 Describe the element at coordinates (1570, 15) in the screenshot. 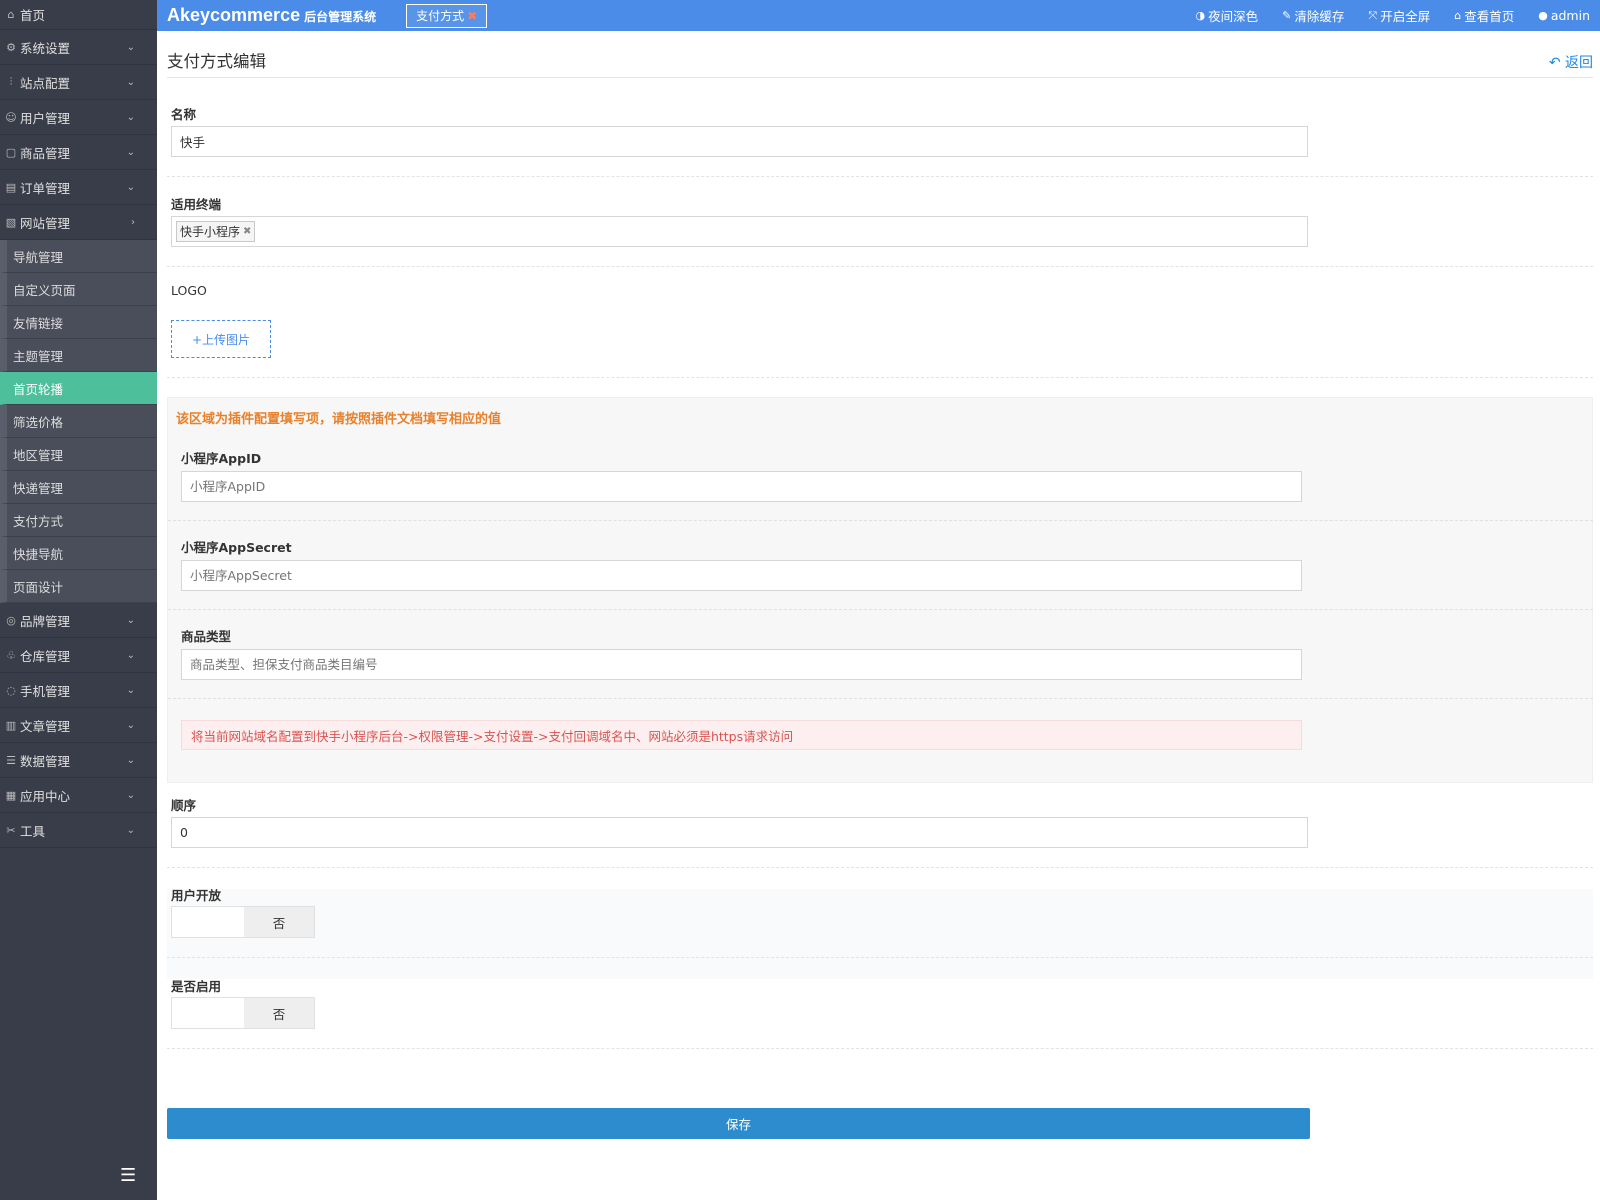

I see `admin-label: admin` at that location.